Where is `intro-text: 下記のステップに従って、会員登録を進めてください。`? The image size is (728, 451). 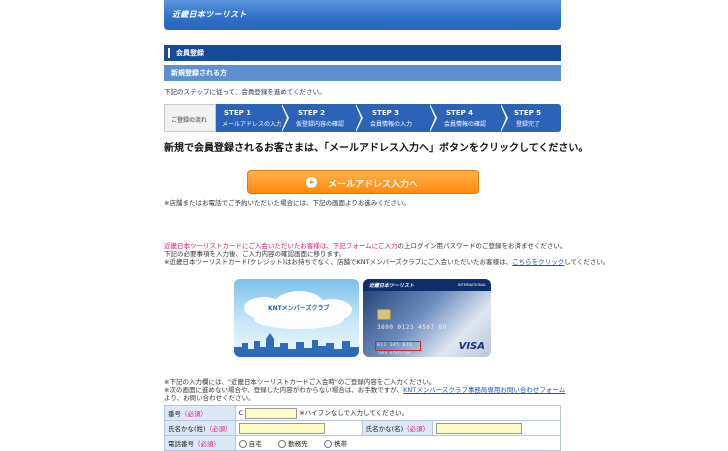 intro-text: 下記のステップに従って、会員登録を進めてください。 is located at coordinates (245, 92).